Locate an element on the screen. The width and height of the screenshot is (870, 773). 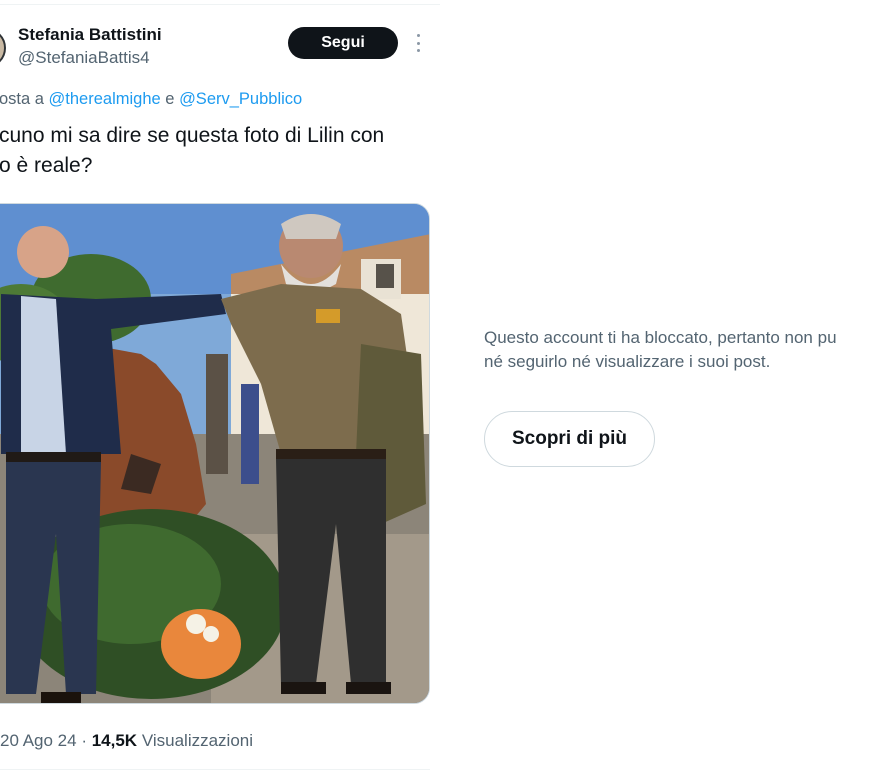
learn-more-button: Scopri di più is located at coordinates (569, 439).